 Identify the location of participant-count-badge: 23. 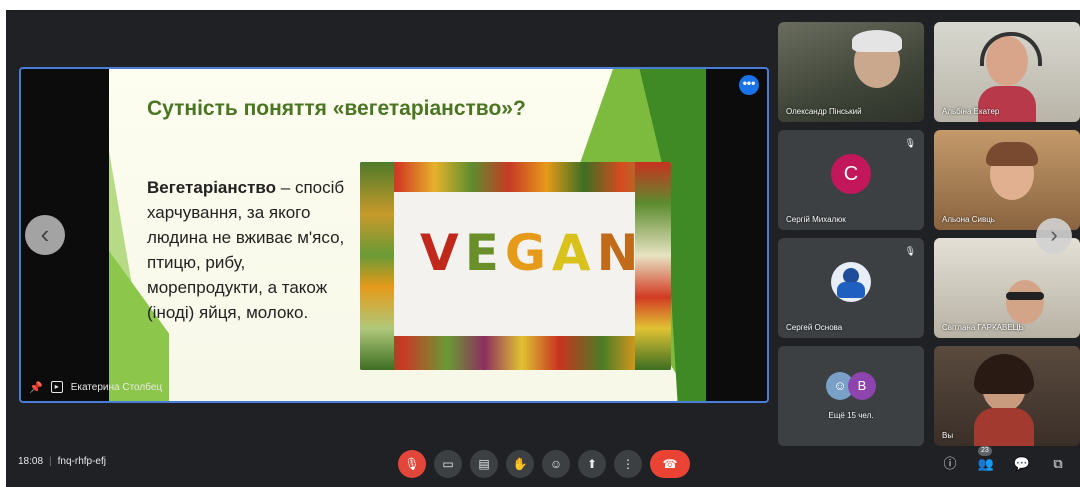
(985, 451).